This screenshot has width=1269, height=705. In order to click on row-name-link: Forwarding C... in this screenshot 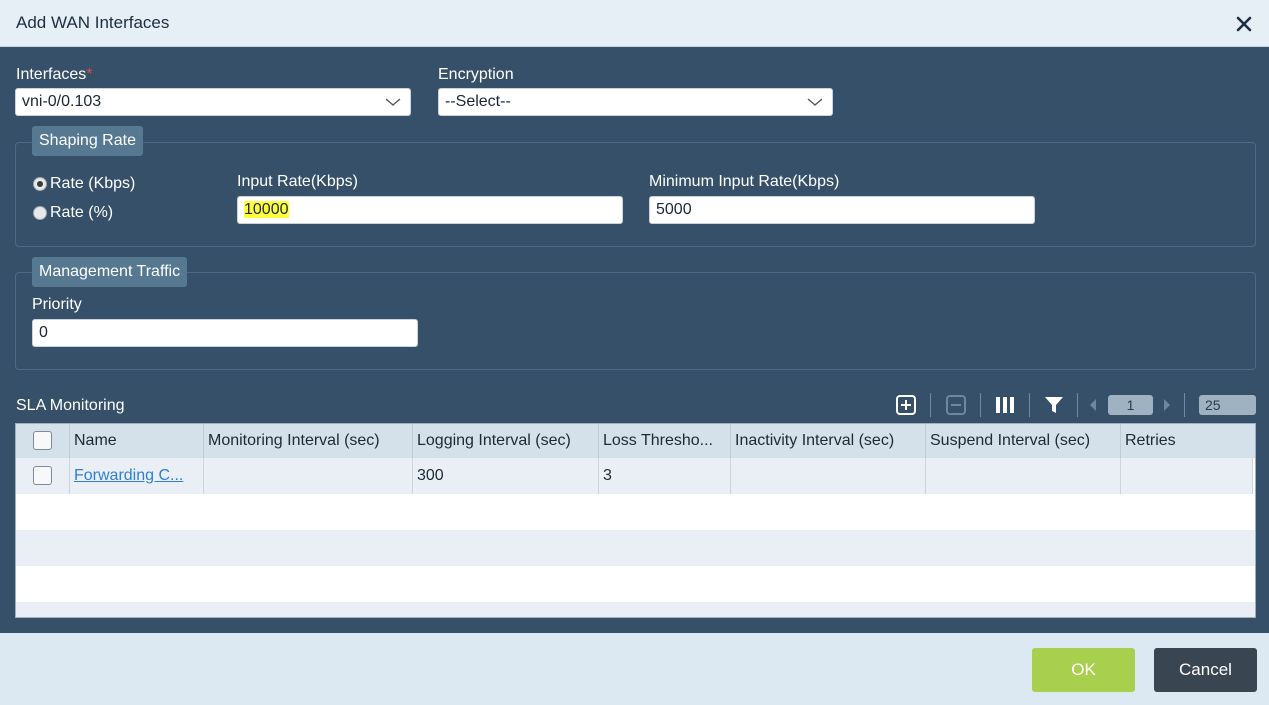, I will do `click(128, 475)`.